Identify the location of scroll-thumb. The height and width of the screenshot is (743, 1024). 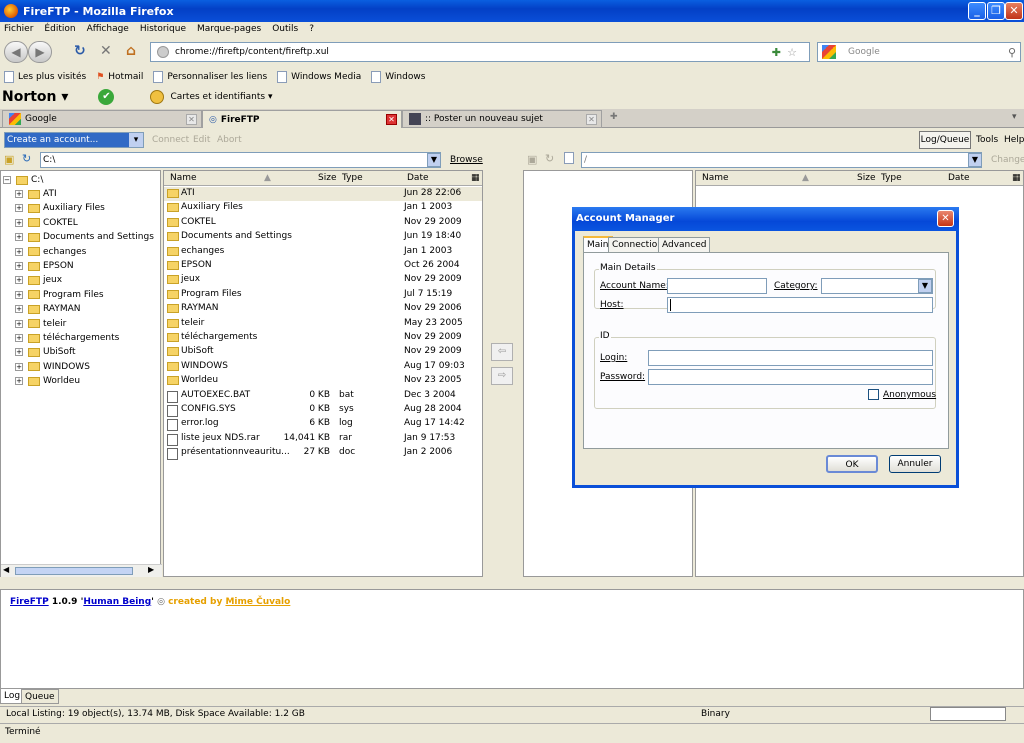
(74, 571).